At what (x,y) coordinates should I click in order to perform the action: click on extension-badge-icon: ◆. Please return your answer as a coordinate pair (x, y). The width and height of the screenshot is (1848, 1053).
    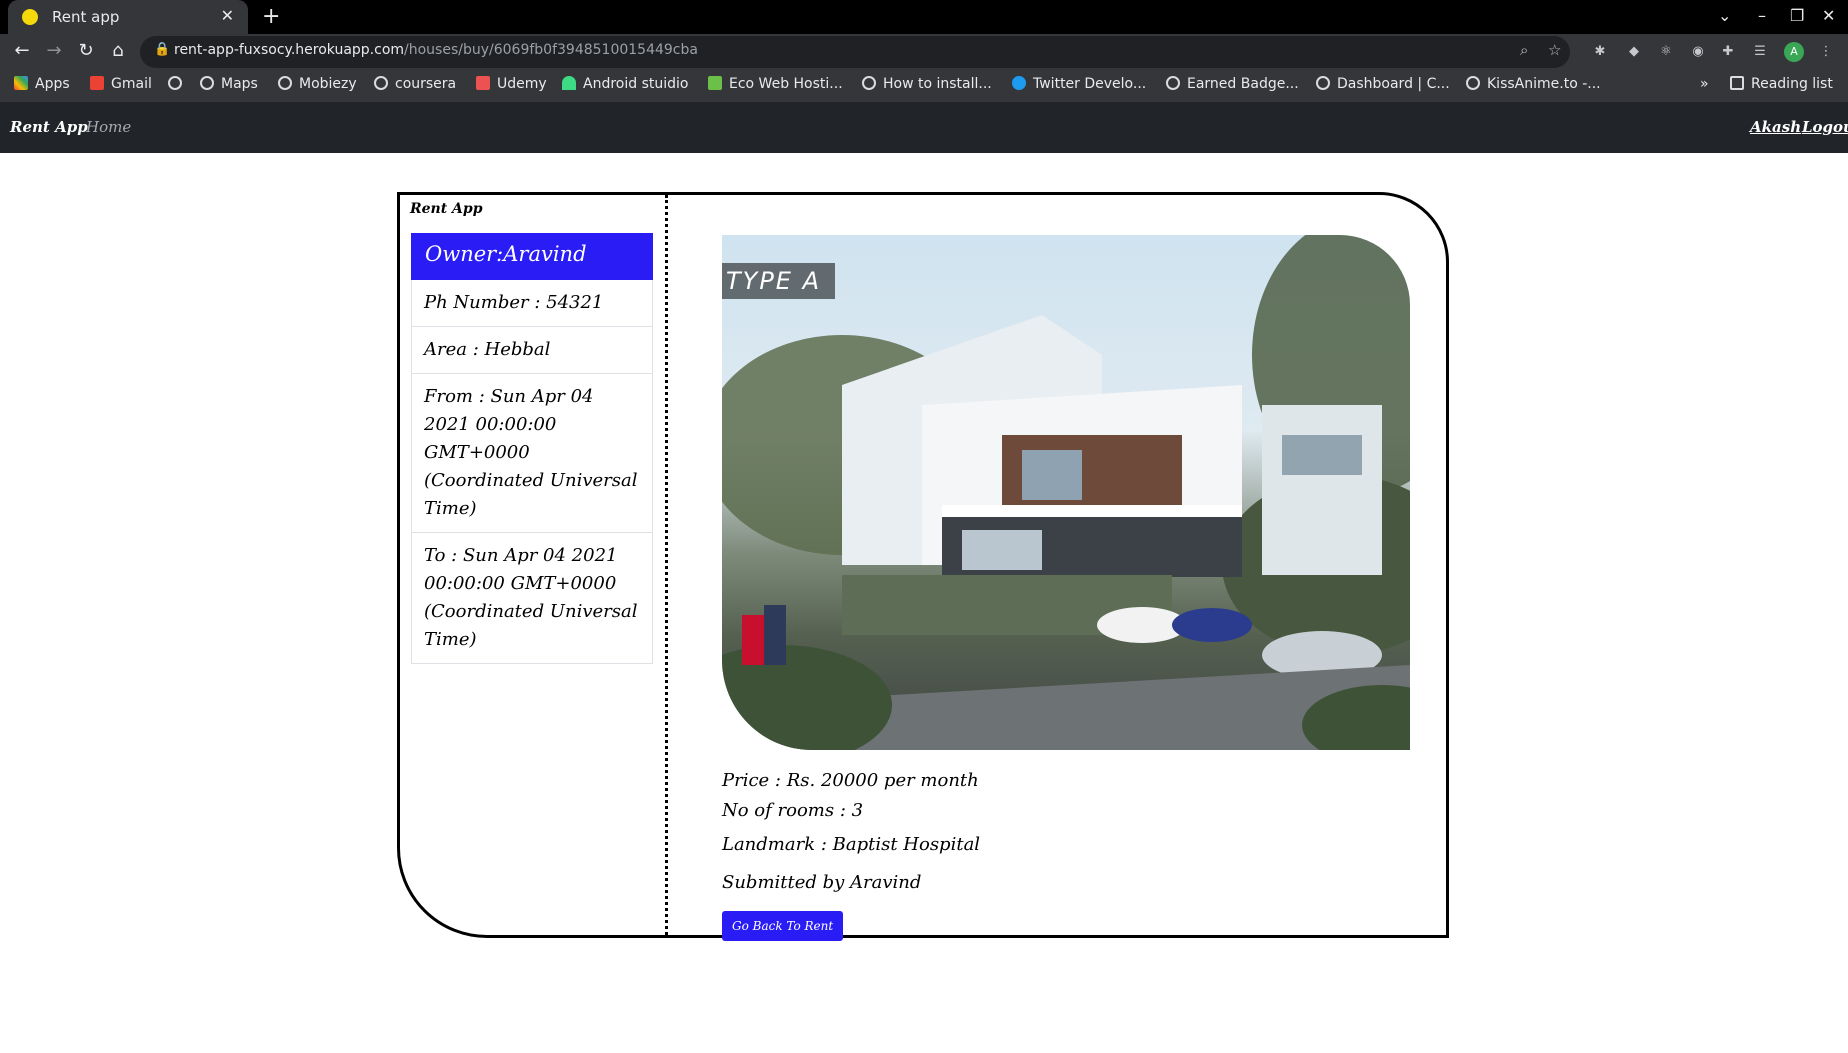
    Looking at the image, I should click on (1634, 52).